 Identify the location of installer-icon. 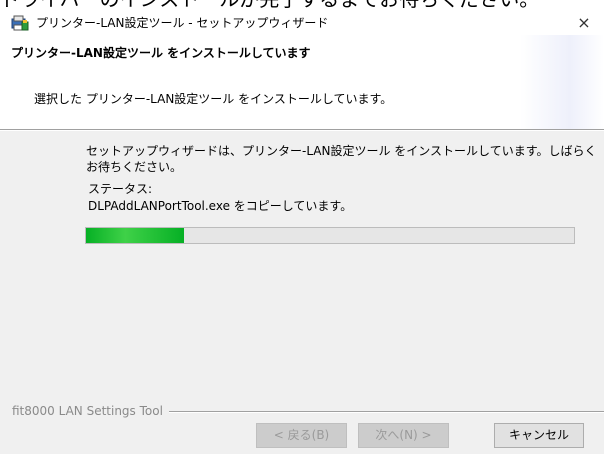
(20, 23).